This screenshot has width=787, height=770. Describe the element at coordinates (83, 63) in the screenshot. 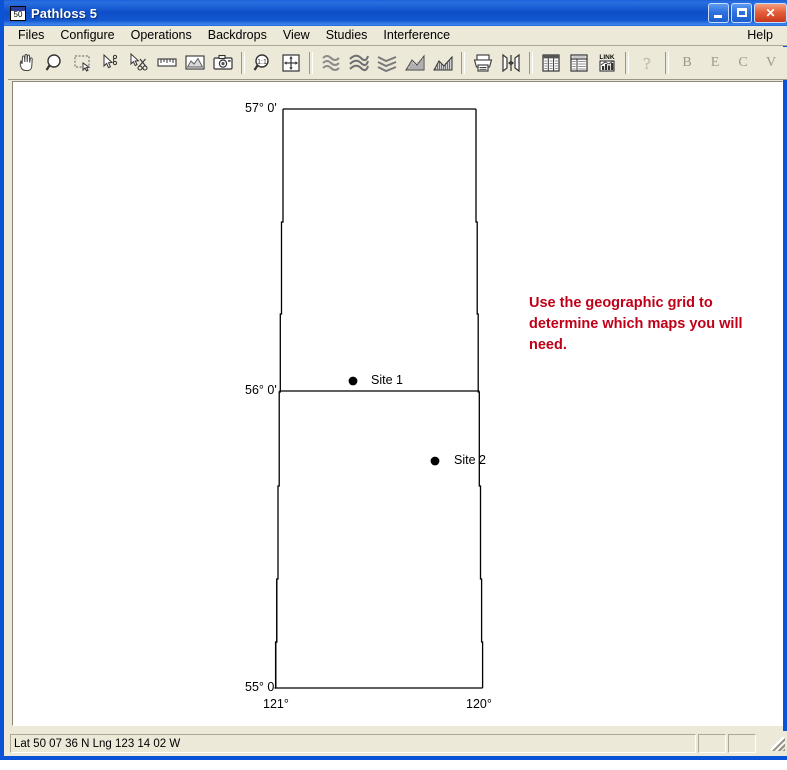

I see `rubber-band-select-icon` at that location.